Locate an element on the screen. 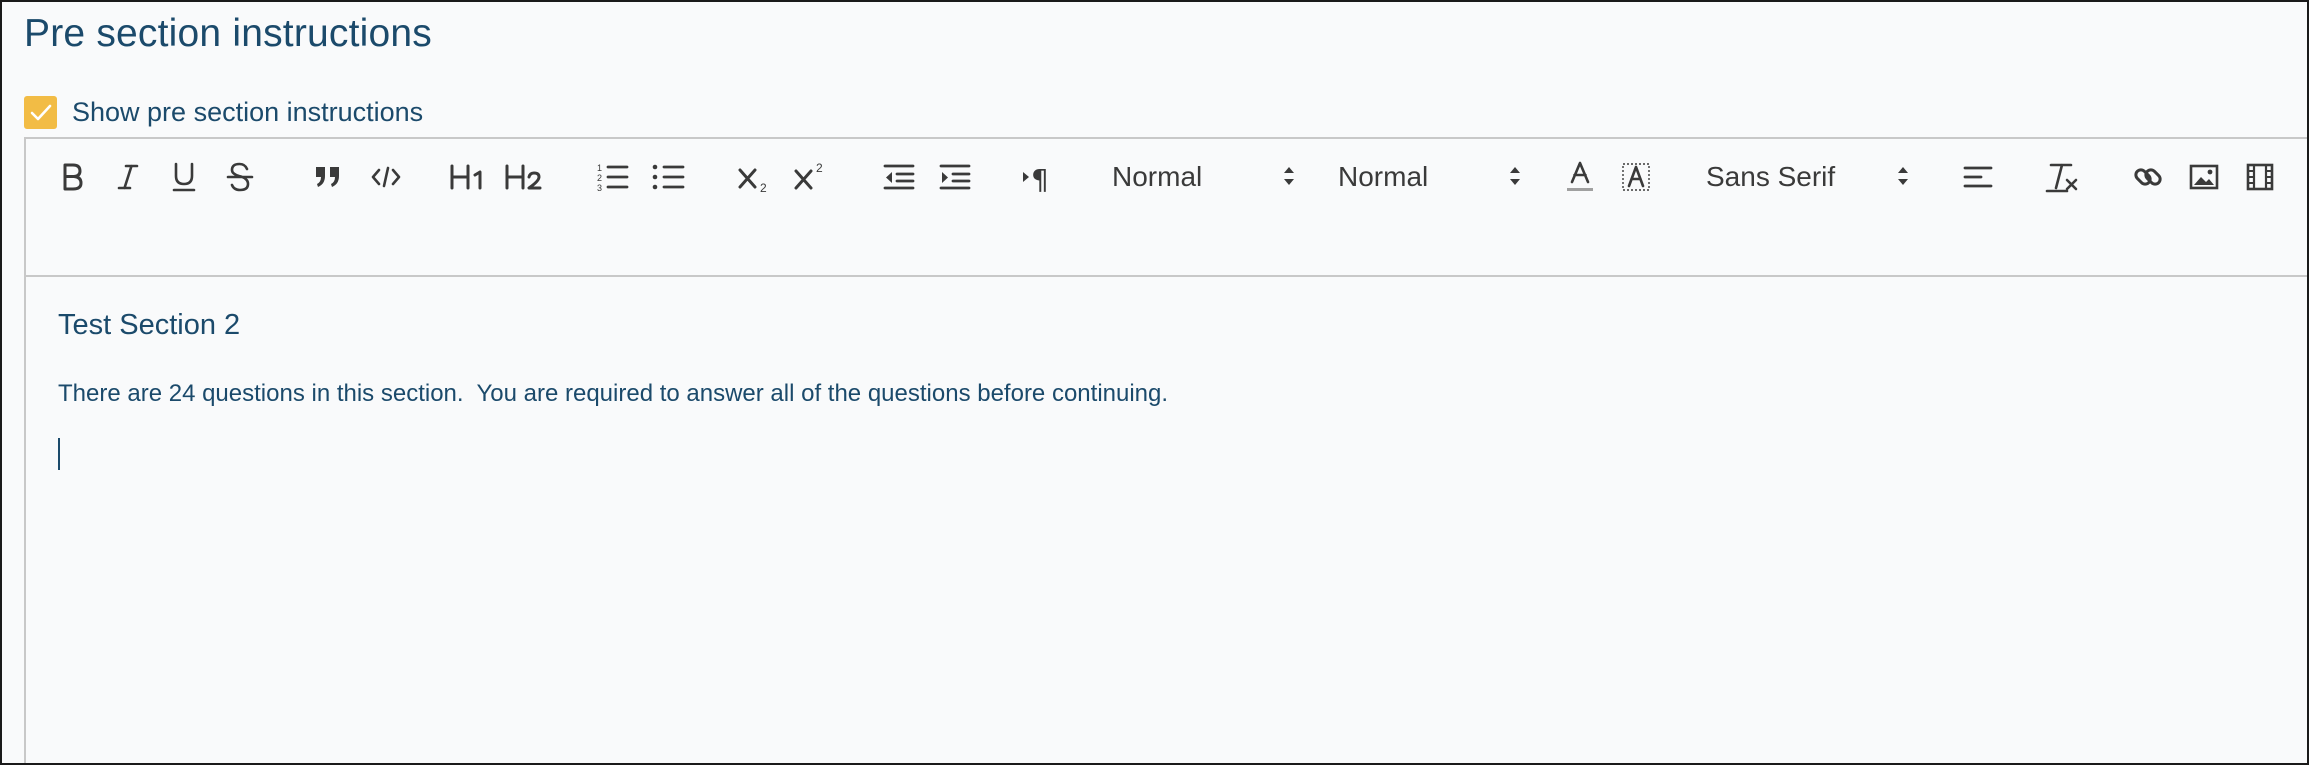  subscript-button: 2 is located at coordinates (755, 177).